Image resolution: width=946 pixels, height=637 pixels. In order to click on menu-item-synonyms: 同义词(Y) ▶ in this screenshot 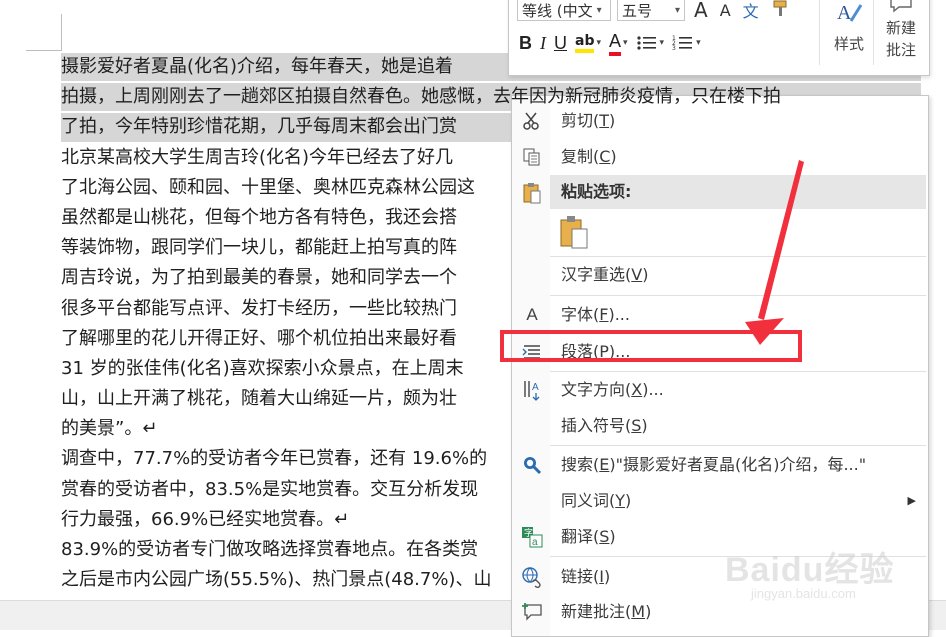, I will do `click(720, 501)`.